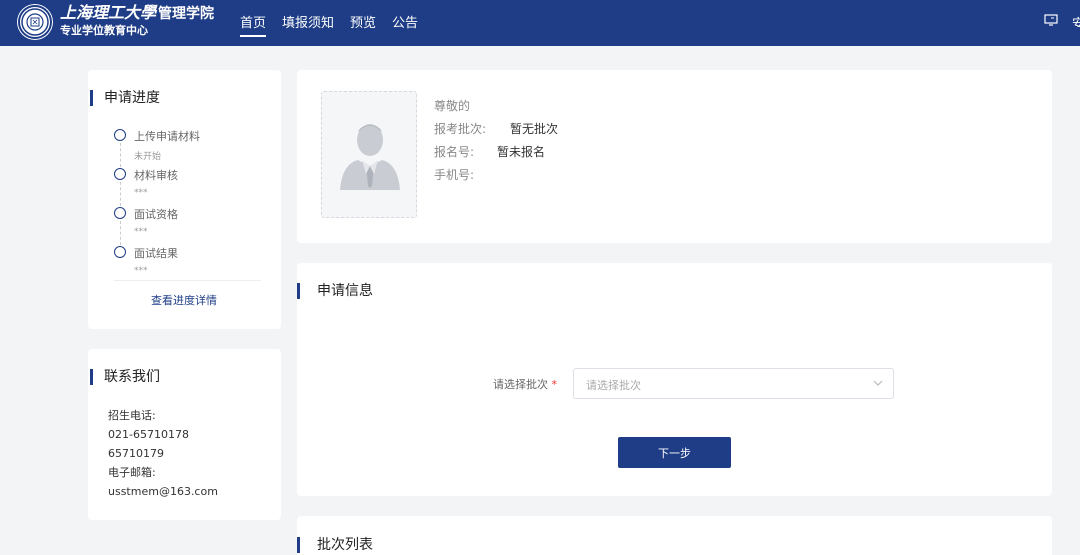 The width and height of the screenshot is (1080, 555). Describe the element at coordinates (733, 383) in the screenshot. I see `batch-select: 请选择批次` at that location.